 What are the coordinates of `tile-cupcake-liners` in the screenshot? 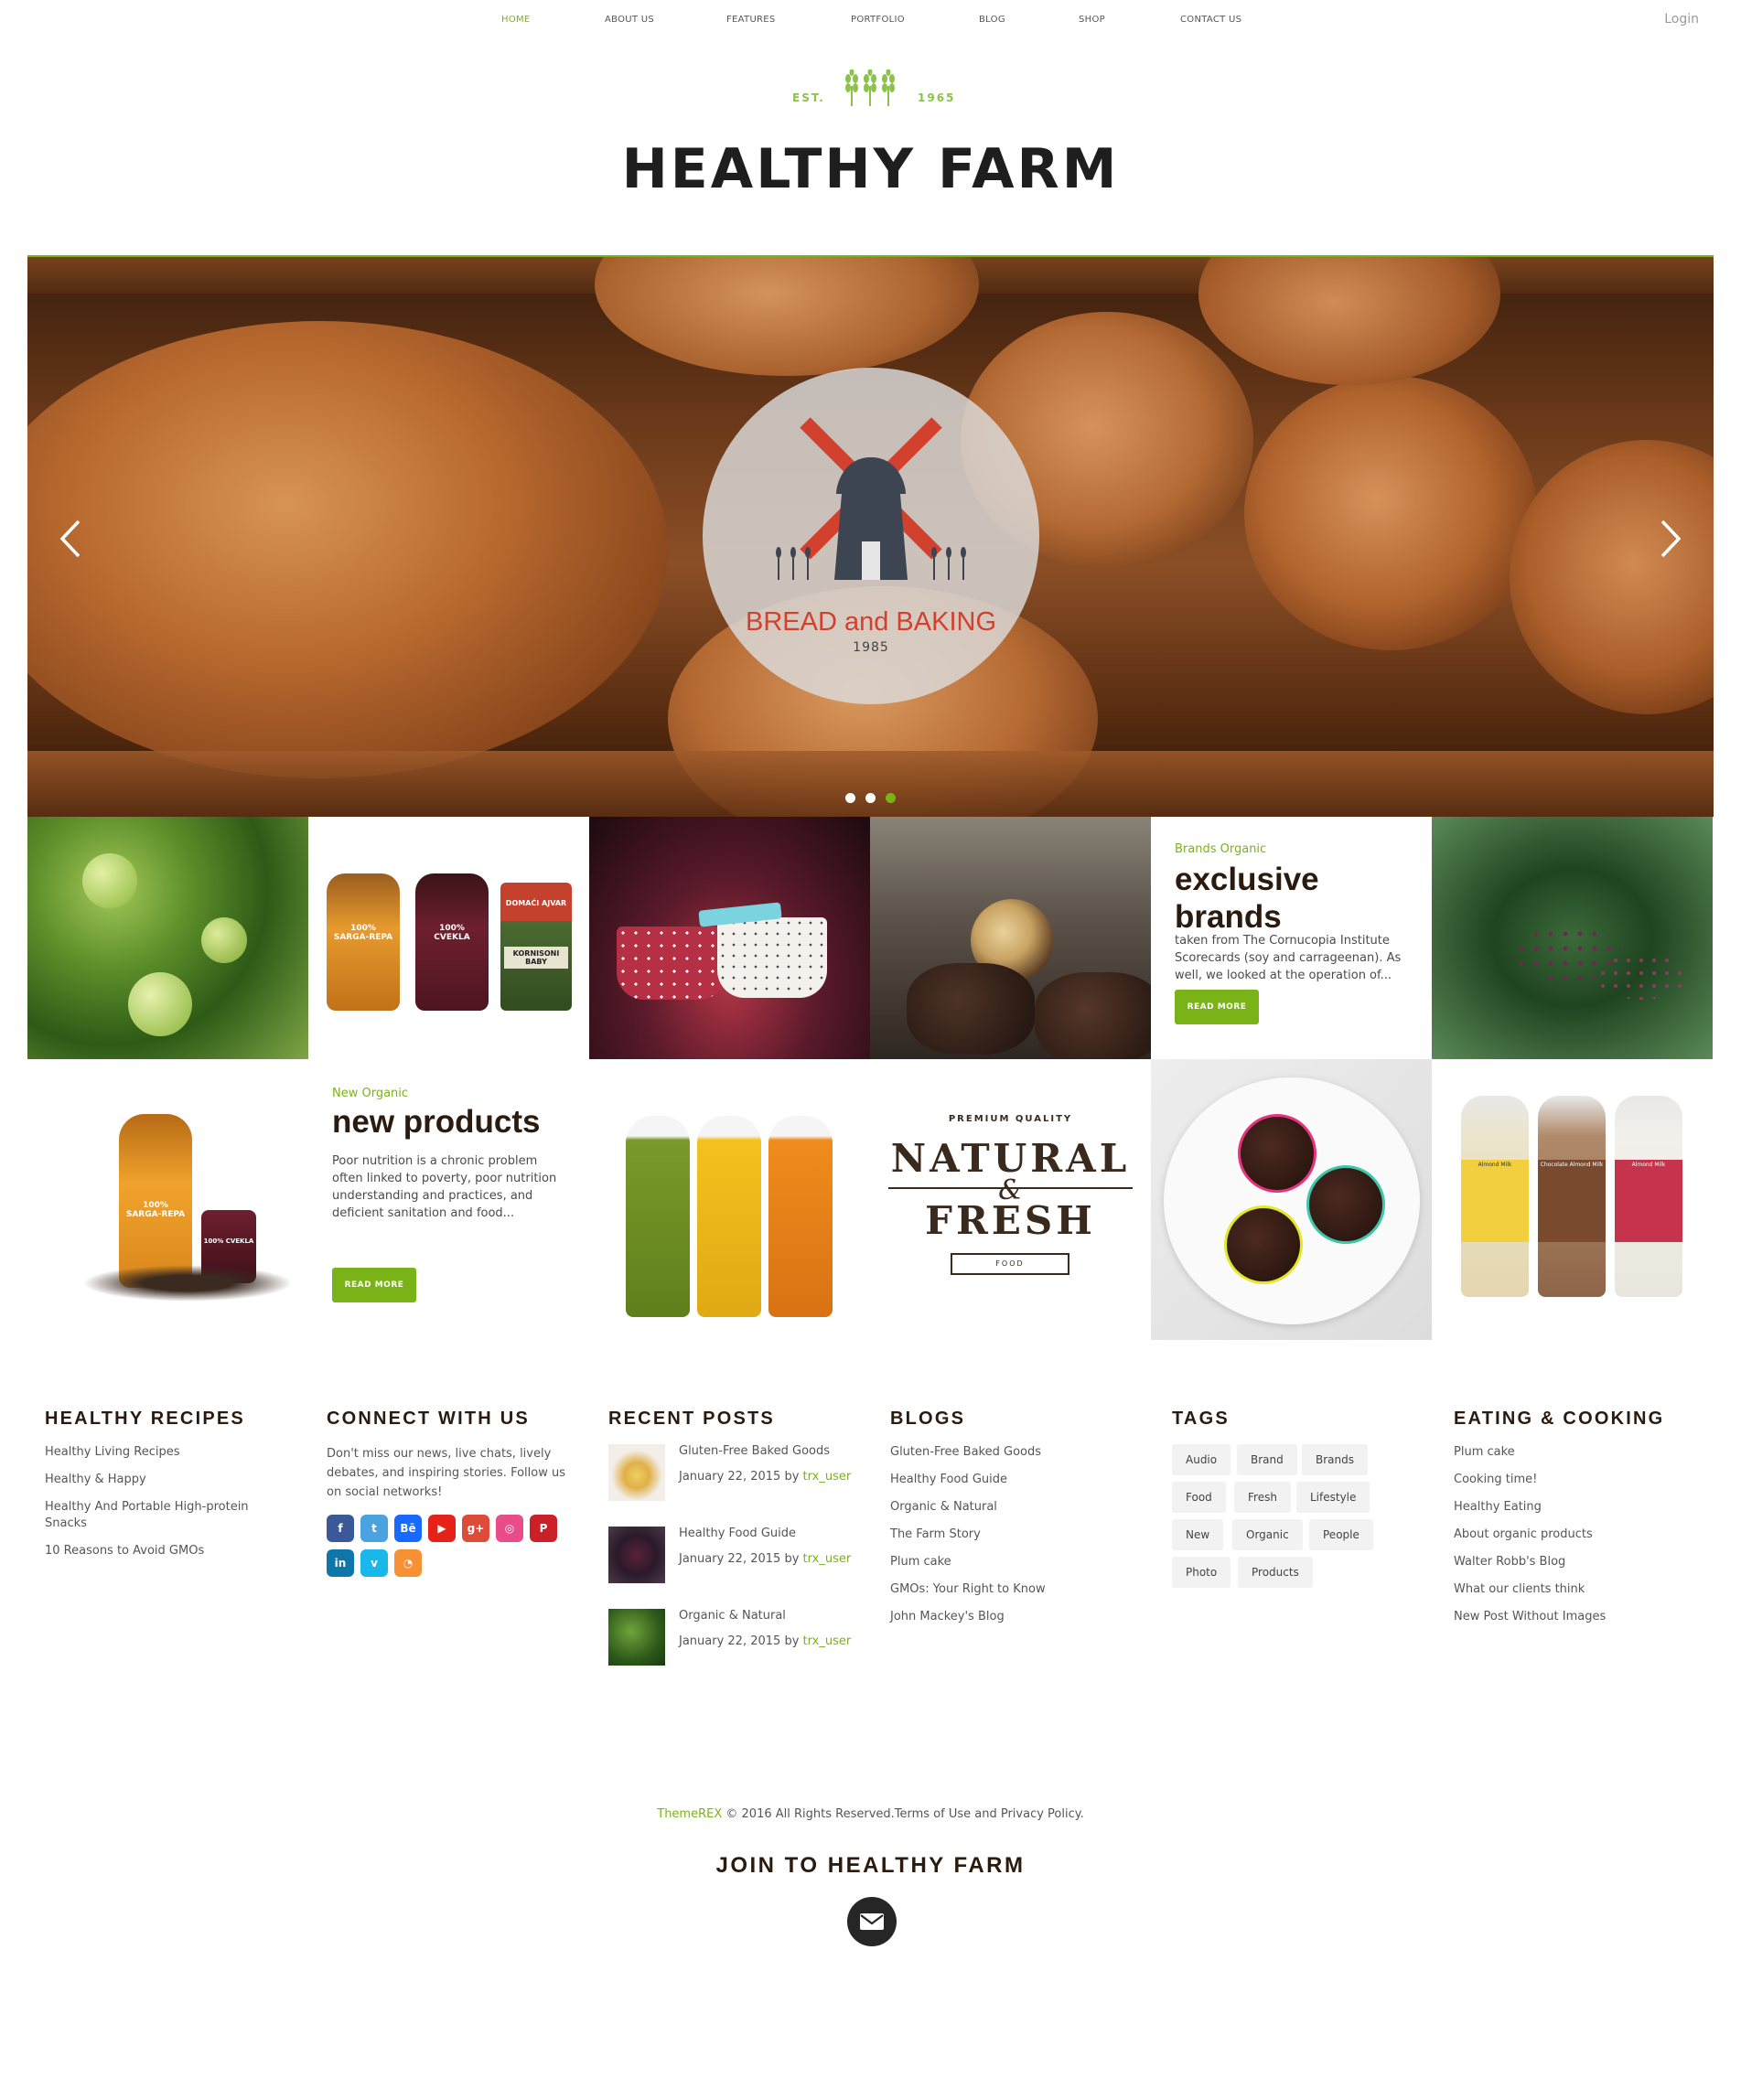 It's located at (729, 938).